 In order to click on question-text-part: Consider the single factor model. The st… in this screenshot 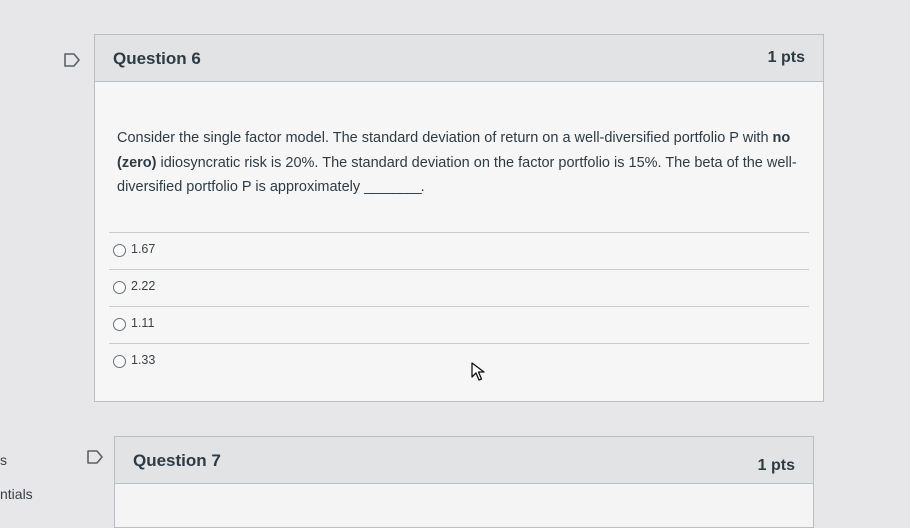, I will do `click(445, 138)`.